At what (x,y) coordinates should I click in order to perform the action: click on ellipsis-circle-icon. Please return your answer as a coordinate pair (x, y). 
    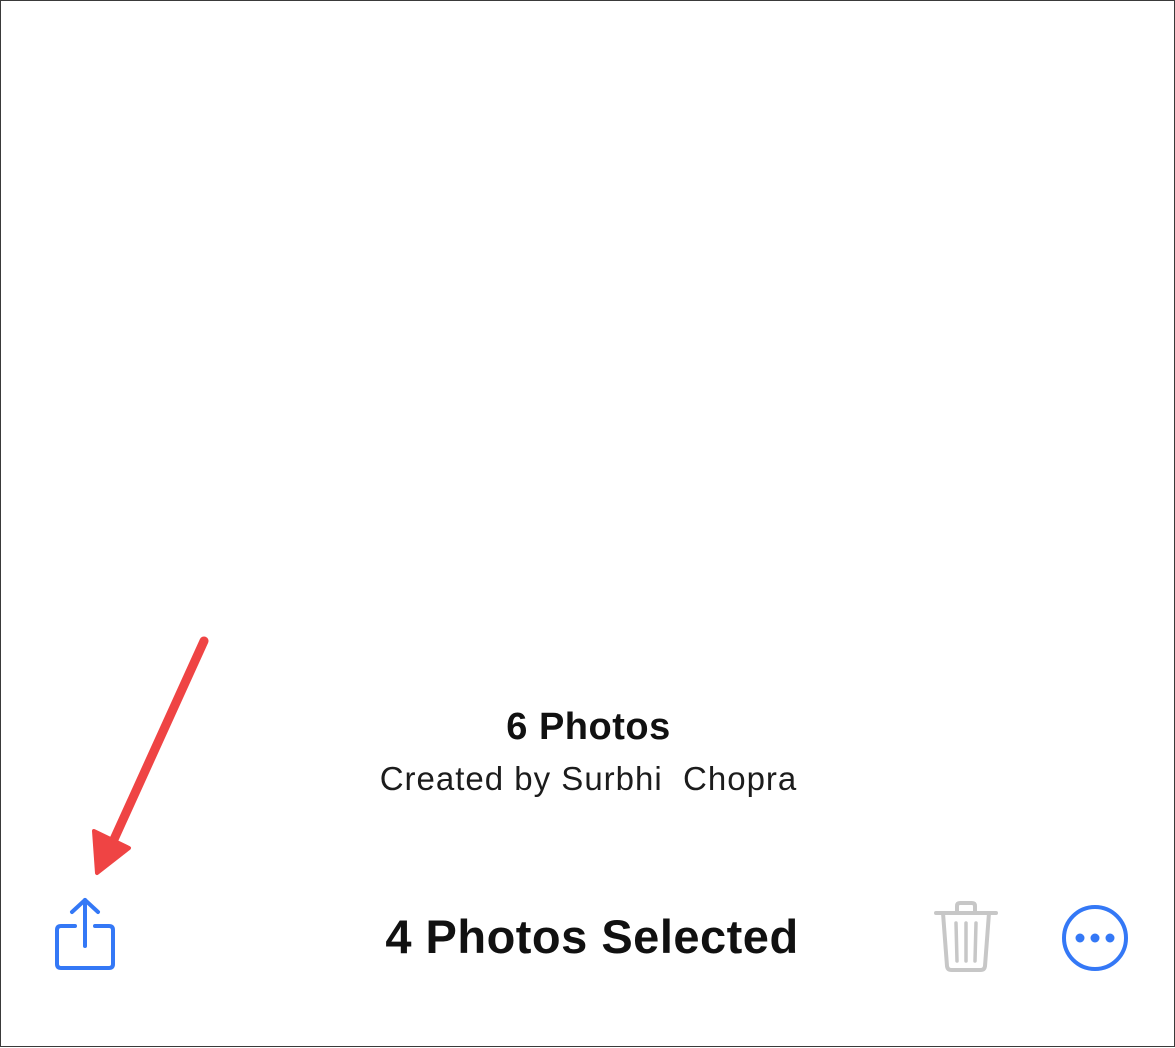
    Looking at the image, I should click on (1095, 938).